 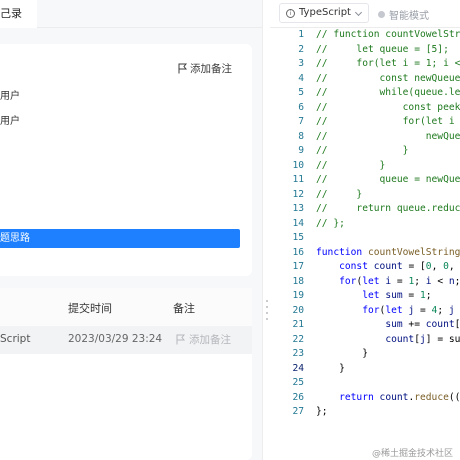 What do you see at coordinates (322, 411) in the screenshot?
I see `code-text: };` at bounding box center [322, 411].